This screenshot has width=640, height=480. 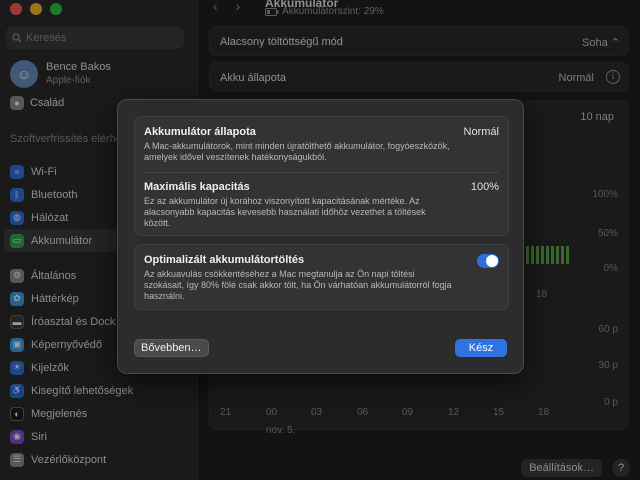 What do you see at coordinates (224, 260) in the screenshot?
I see `optimized-title: Optimalizált akkumulátortöltés` at bounding box center [224, 260].